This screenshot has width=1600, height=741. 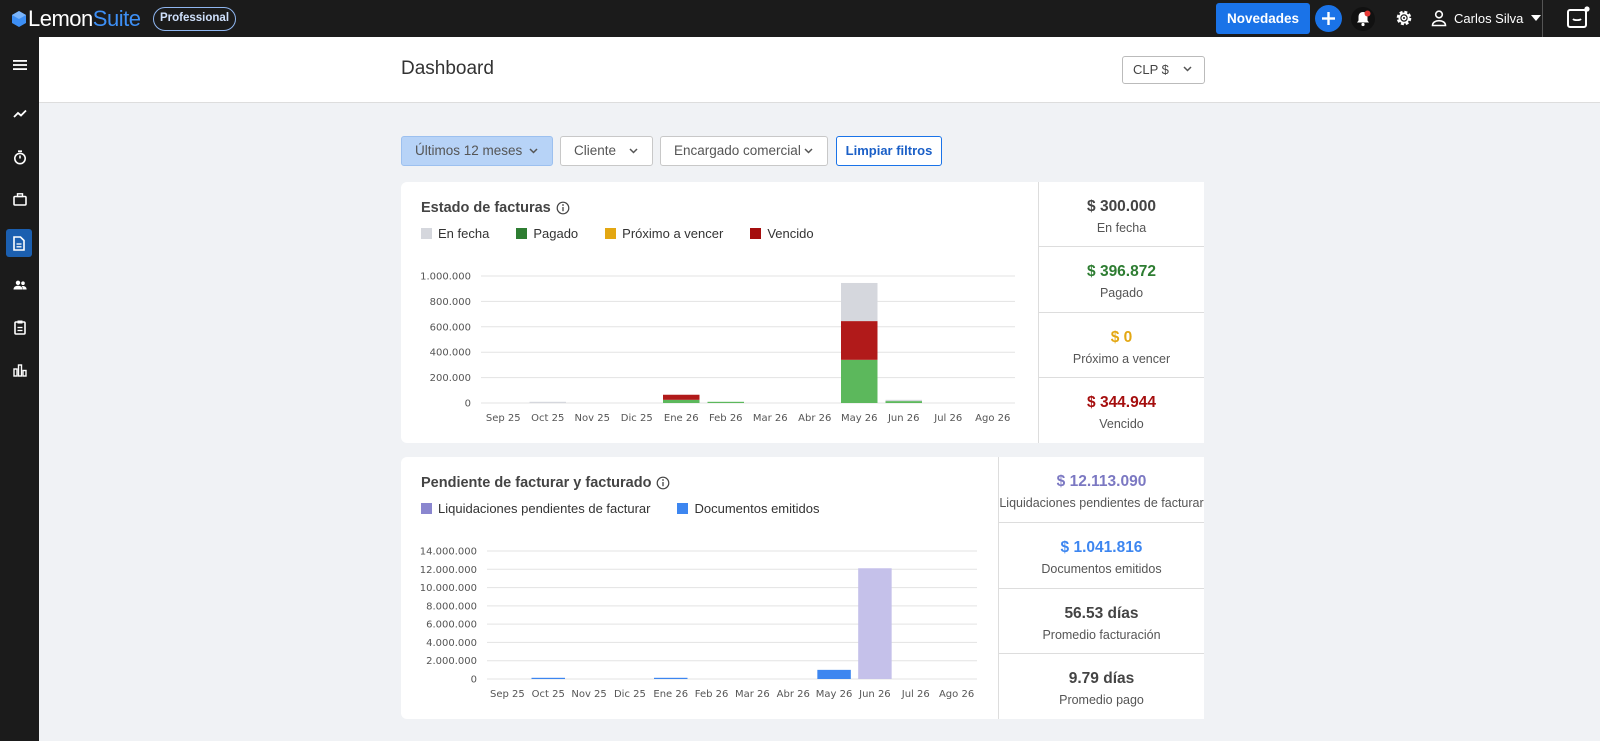 What do you see at coordinates (630, 694) in the screenshot?
I see `x-tick-label: Dic 25` at bounding box center [630, 694].